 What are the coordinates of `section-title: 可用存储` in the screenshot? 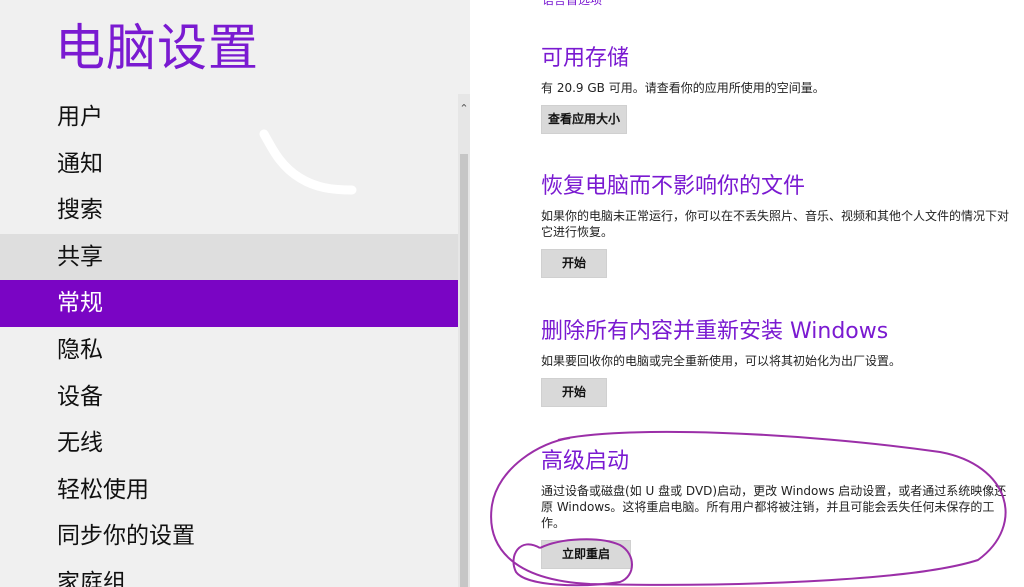 It's located at (585, 58).